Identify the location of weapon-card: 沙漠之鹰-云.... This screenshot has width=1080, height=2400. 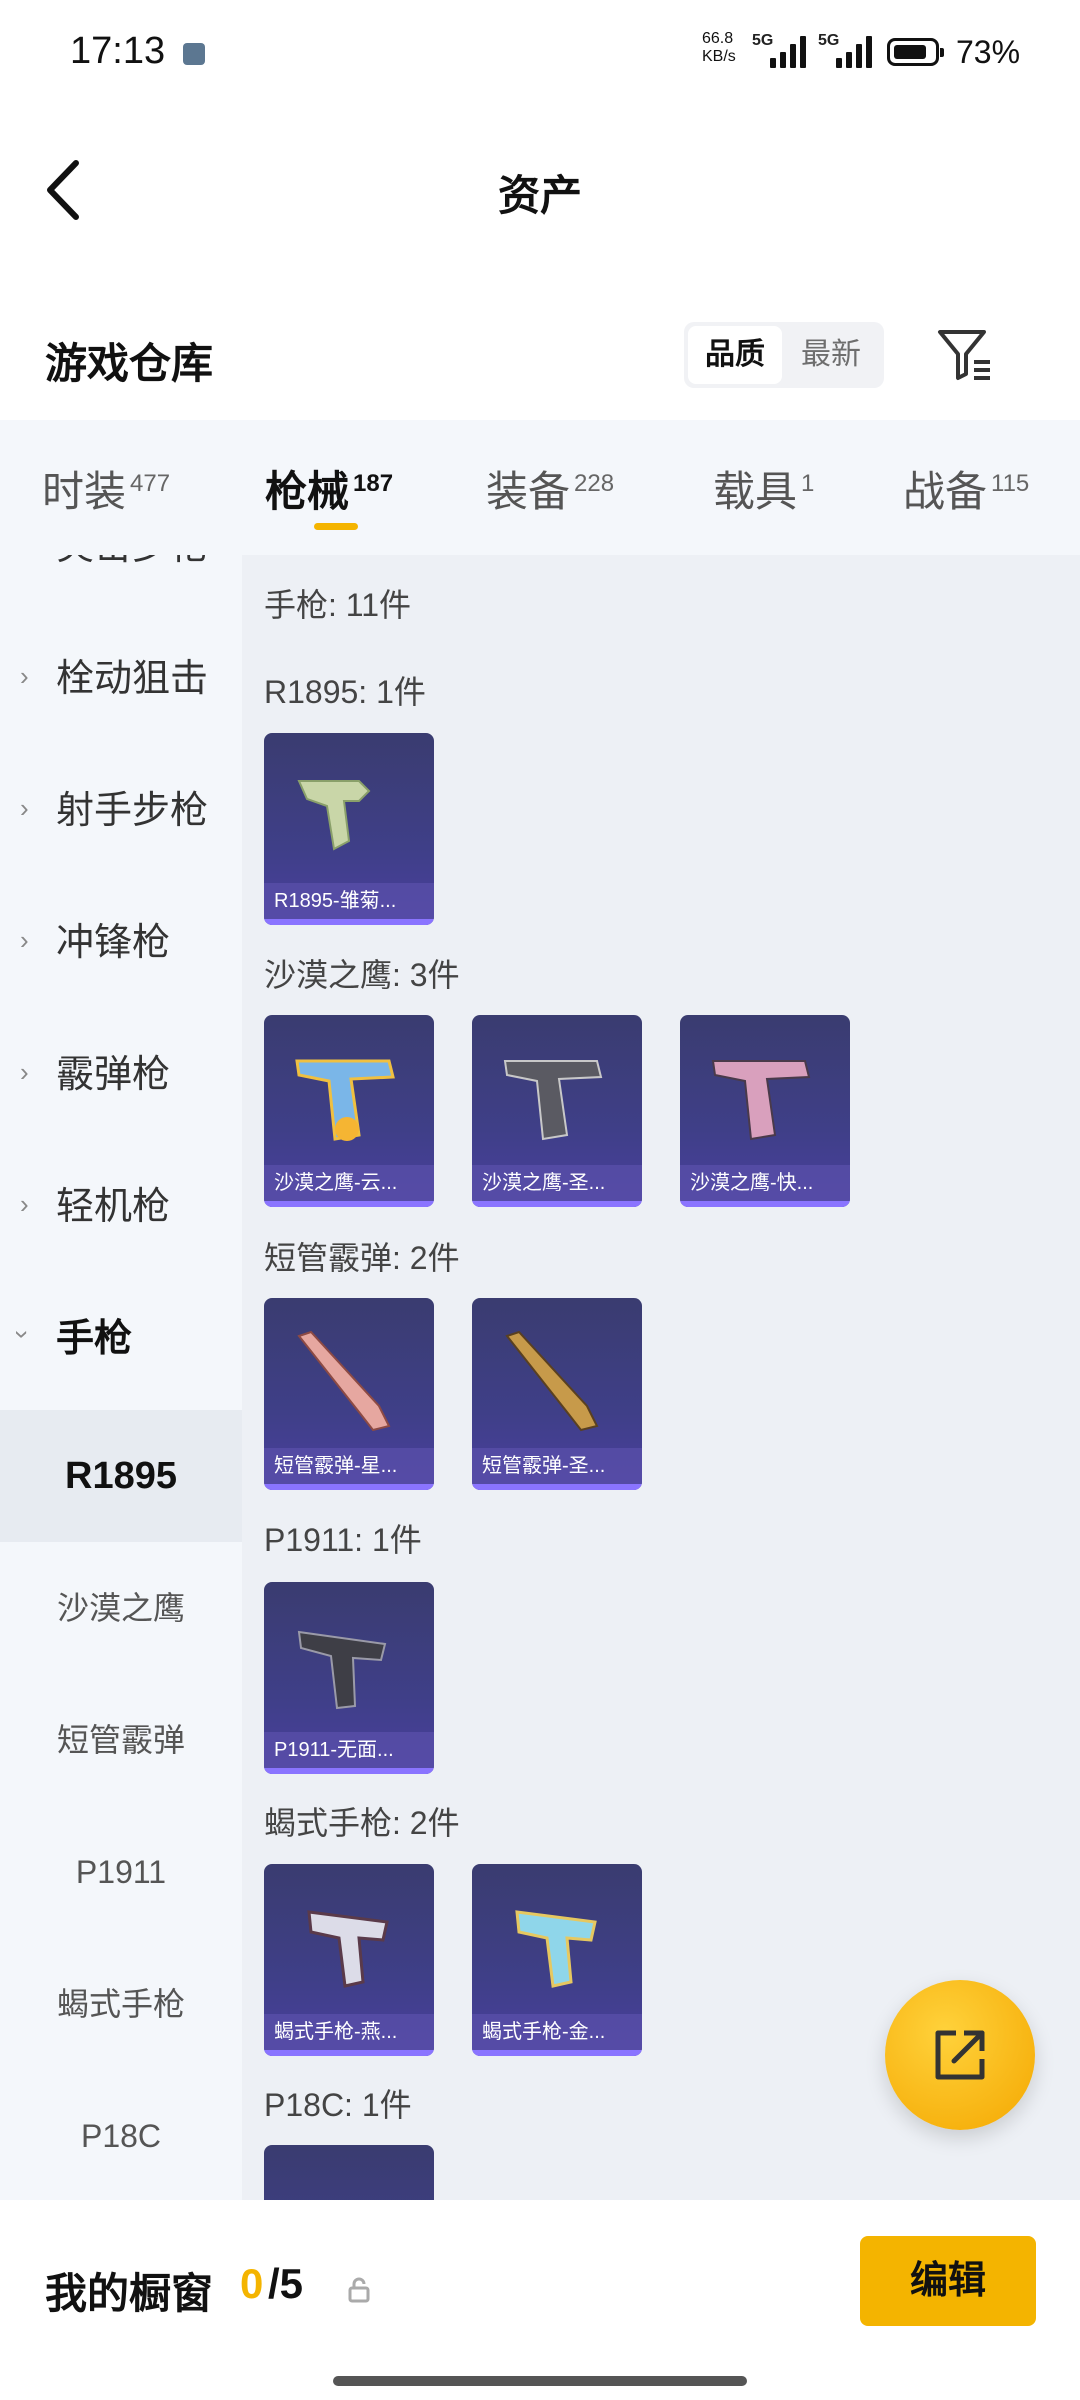
(349, 1111).